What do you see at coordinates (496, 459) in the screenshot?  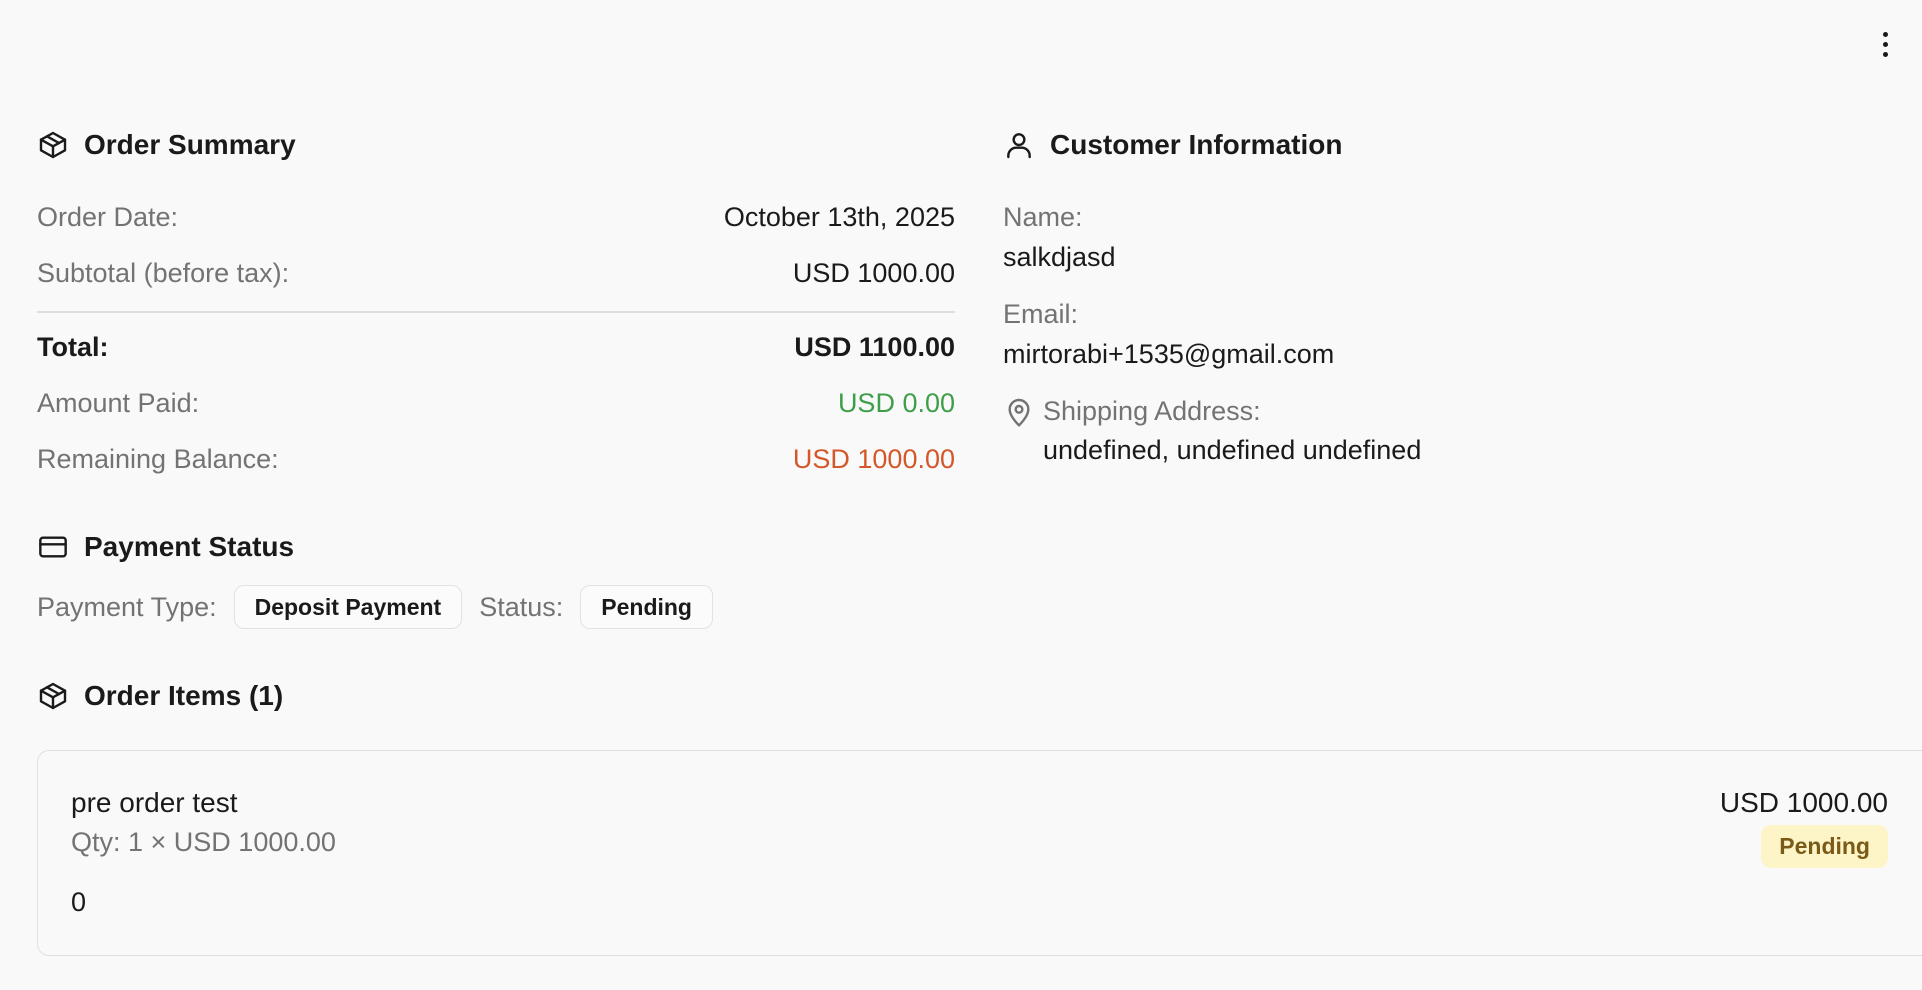 I see `remaining-balance-row: Remaining Balance: USD 1000.00` at bounding box center [496, 459].